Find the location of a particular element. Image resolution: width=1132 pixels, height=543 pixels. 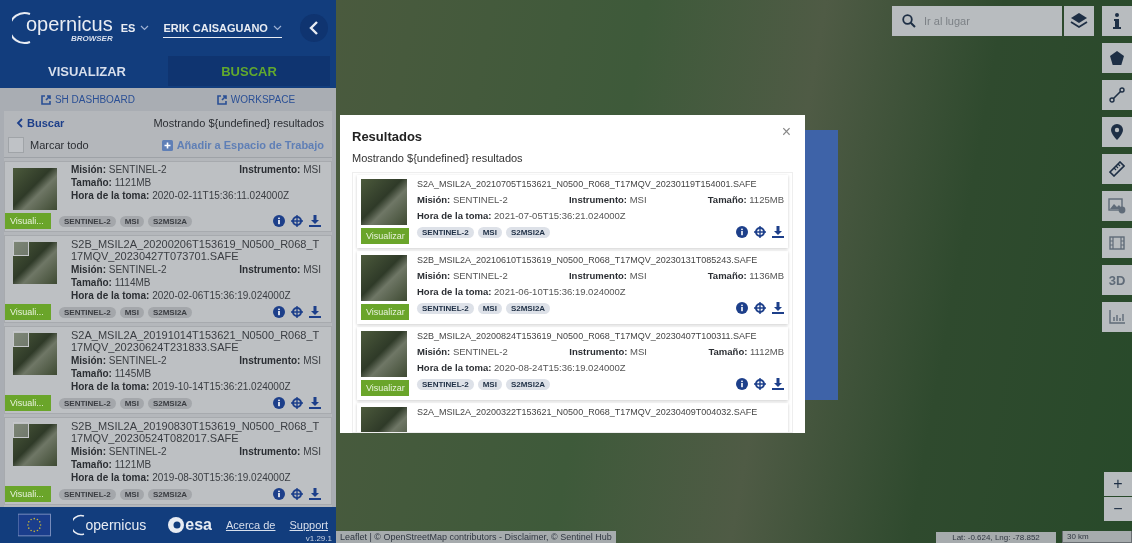

size-field: Tamaño: 1114MB is located at coordinates (196, 282).